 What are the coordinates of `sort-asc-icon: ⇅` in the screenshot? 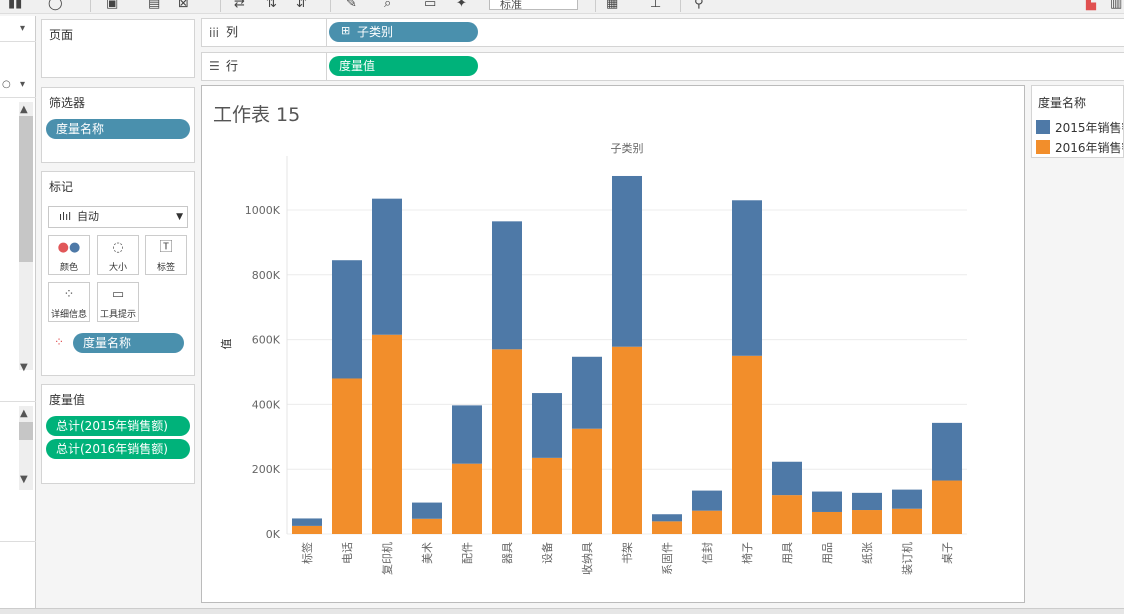 It's located at (271, 5).